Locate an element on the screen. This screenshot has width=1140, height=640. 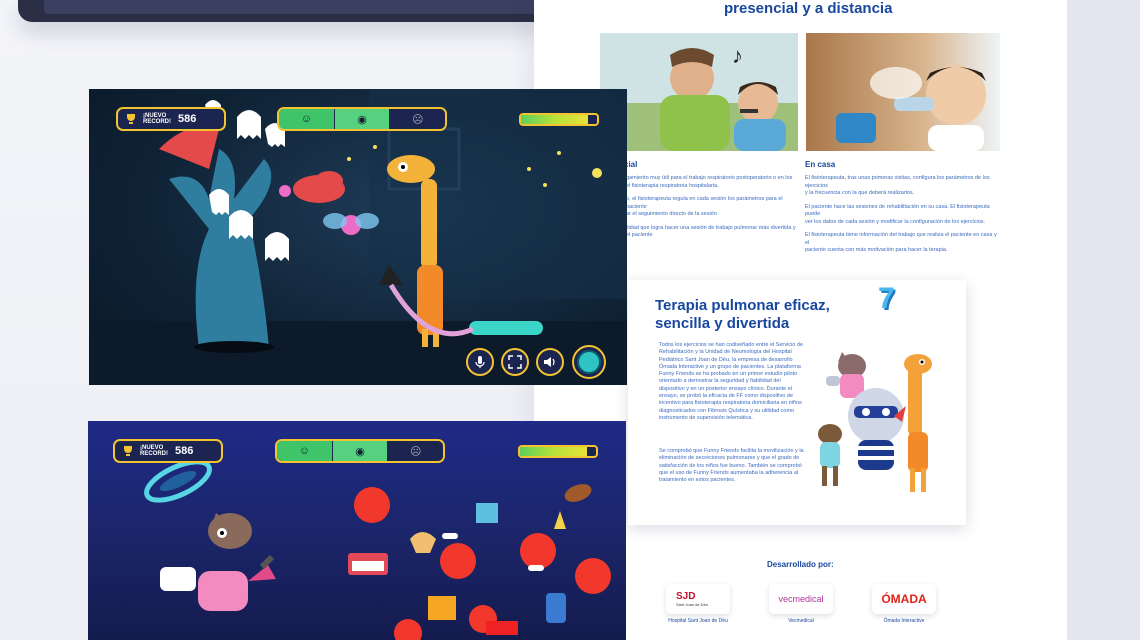
text-line: el paciente is located at coordinates (639, 235).